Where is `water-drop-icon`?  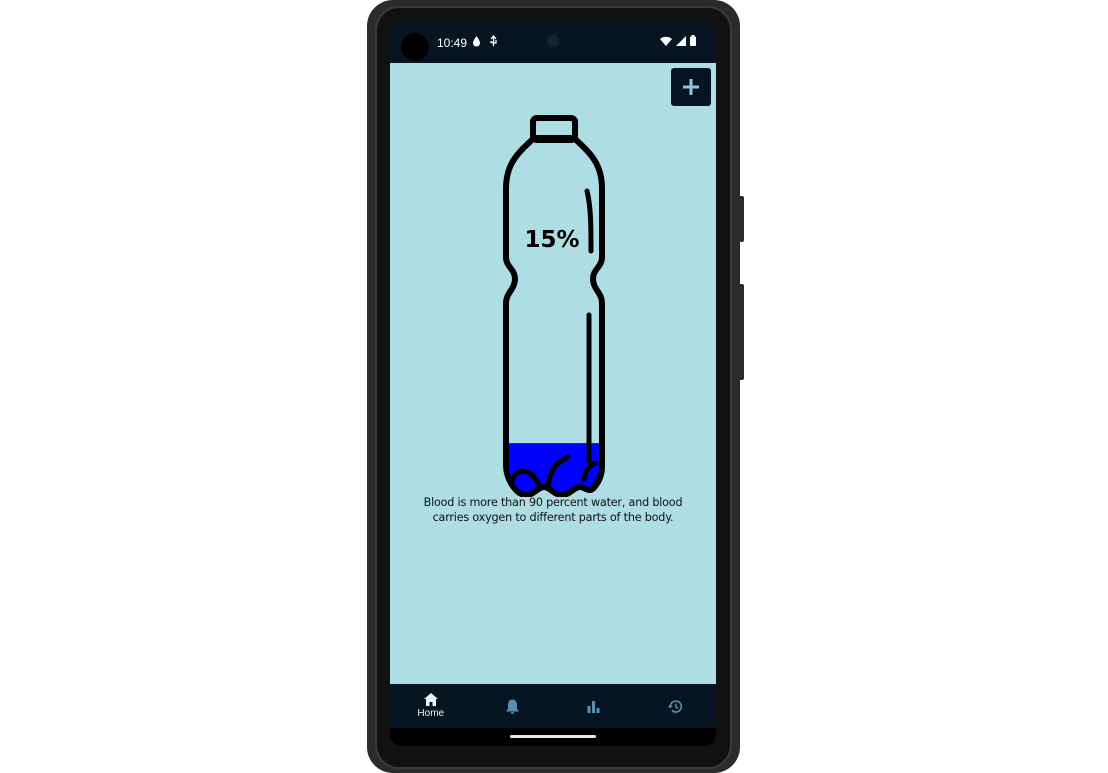 water-drop-icon is located at coordinates (476, 41).